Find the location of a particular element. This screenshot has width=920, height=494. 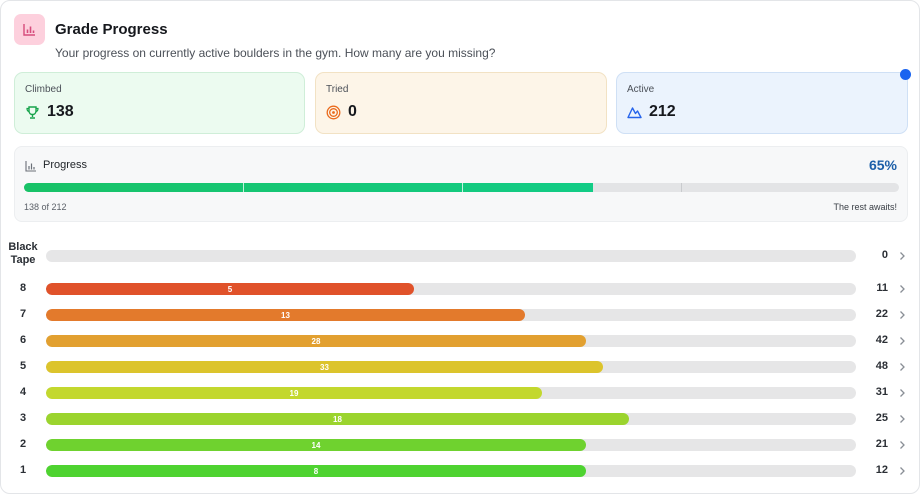

grade-progress-fill: 28 is located at coordinates (316, 341).